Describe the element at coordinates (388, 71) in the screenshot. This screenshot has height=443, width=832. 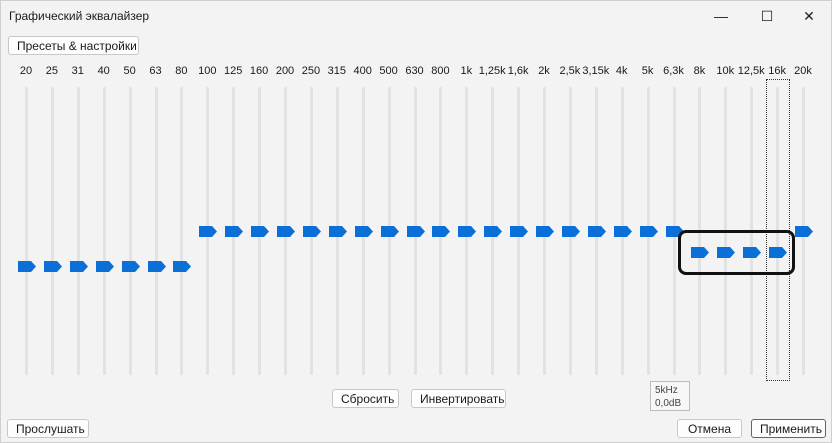
I see `band-label: 500` at that location.